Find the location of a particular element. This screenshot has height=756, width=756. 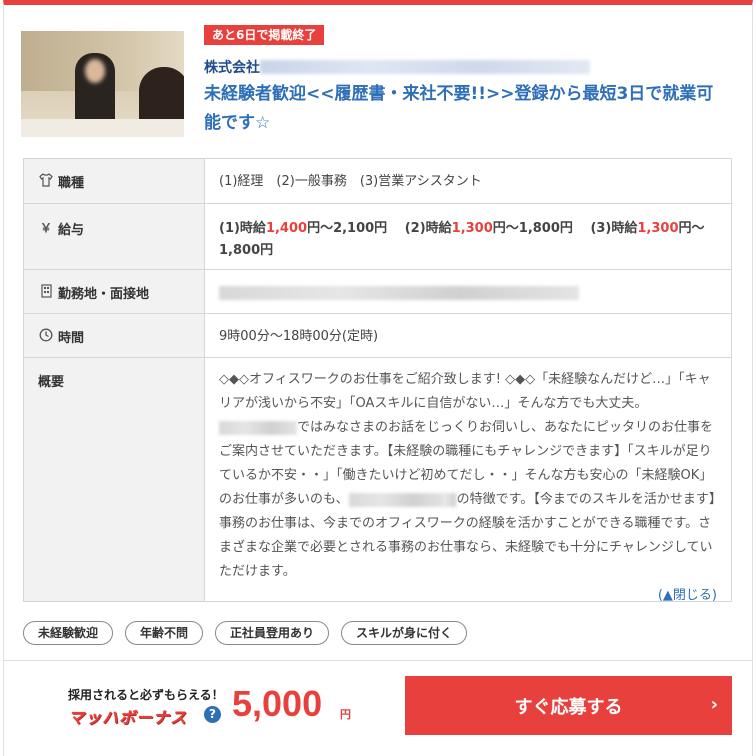

job-type-label: 職種 is located at coordinates (71, 183).